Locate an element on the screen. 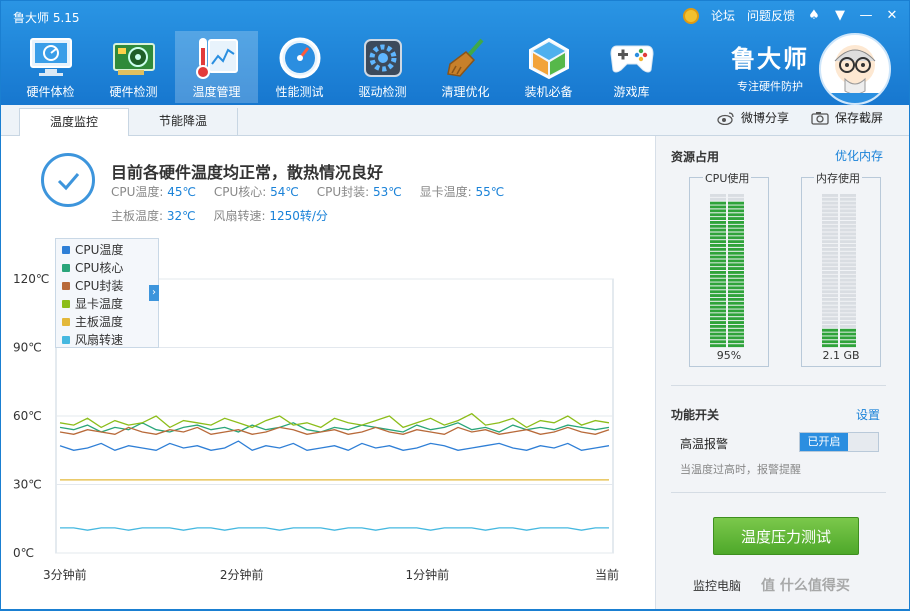  nav-label: 硬件体检 is located at coordinates (50, 92).